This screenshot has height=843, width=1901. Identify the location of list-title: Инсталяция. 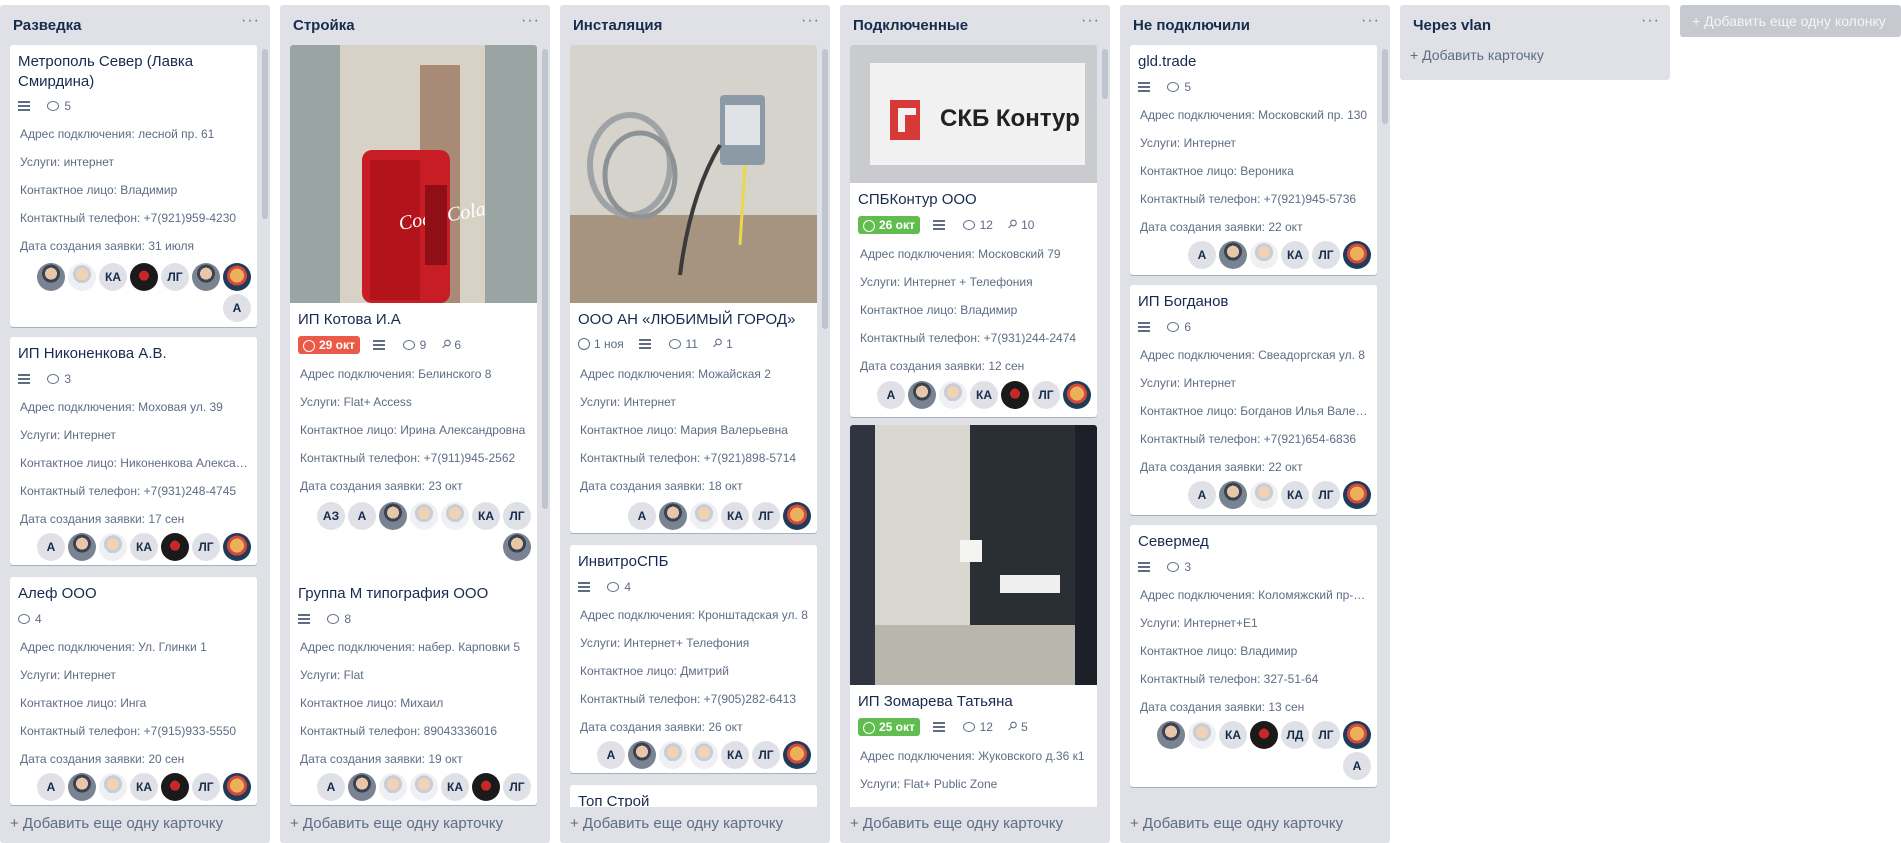
(617, 25).